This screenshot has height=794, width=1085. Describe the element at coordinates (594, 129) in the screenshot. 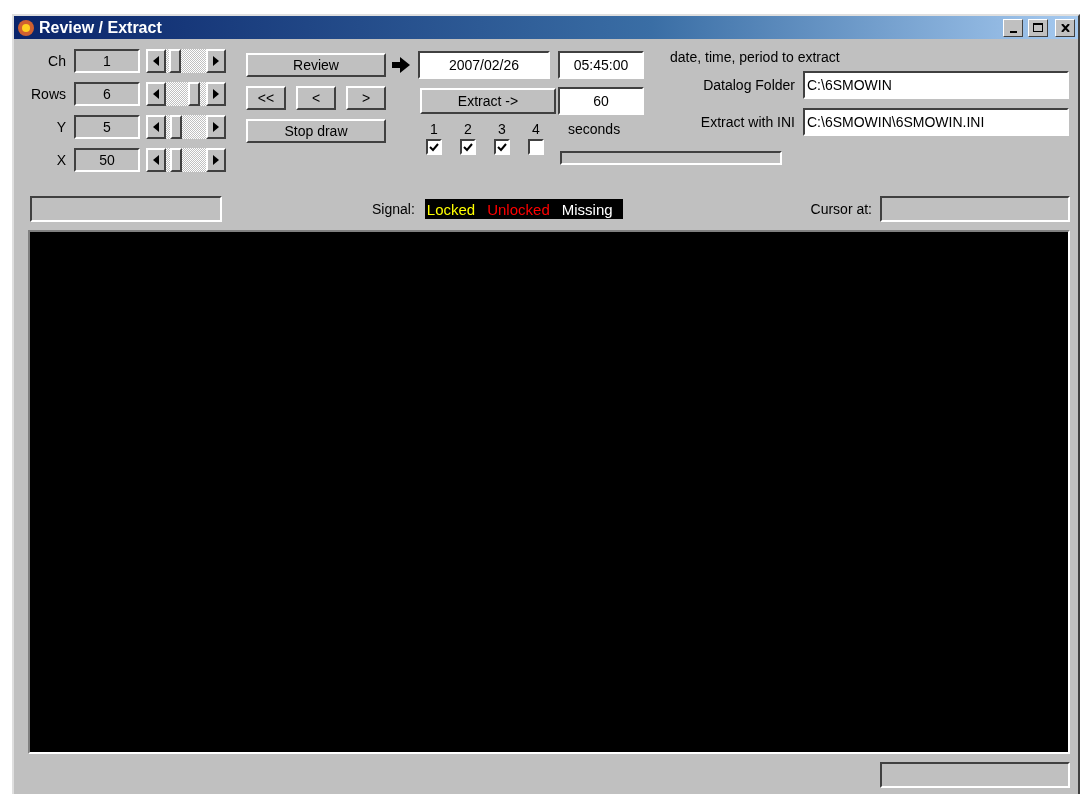

I see `seconds-label: seconds` at that location.